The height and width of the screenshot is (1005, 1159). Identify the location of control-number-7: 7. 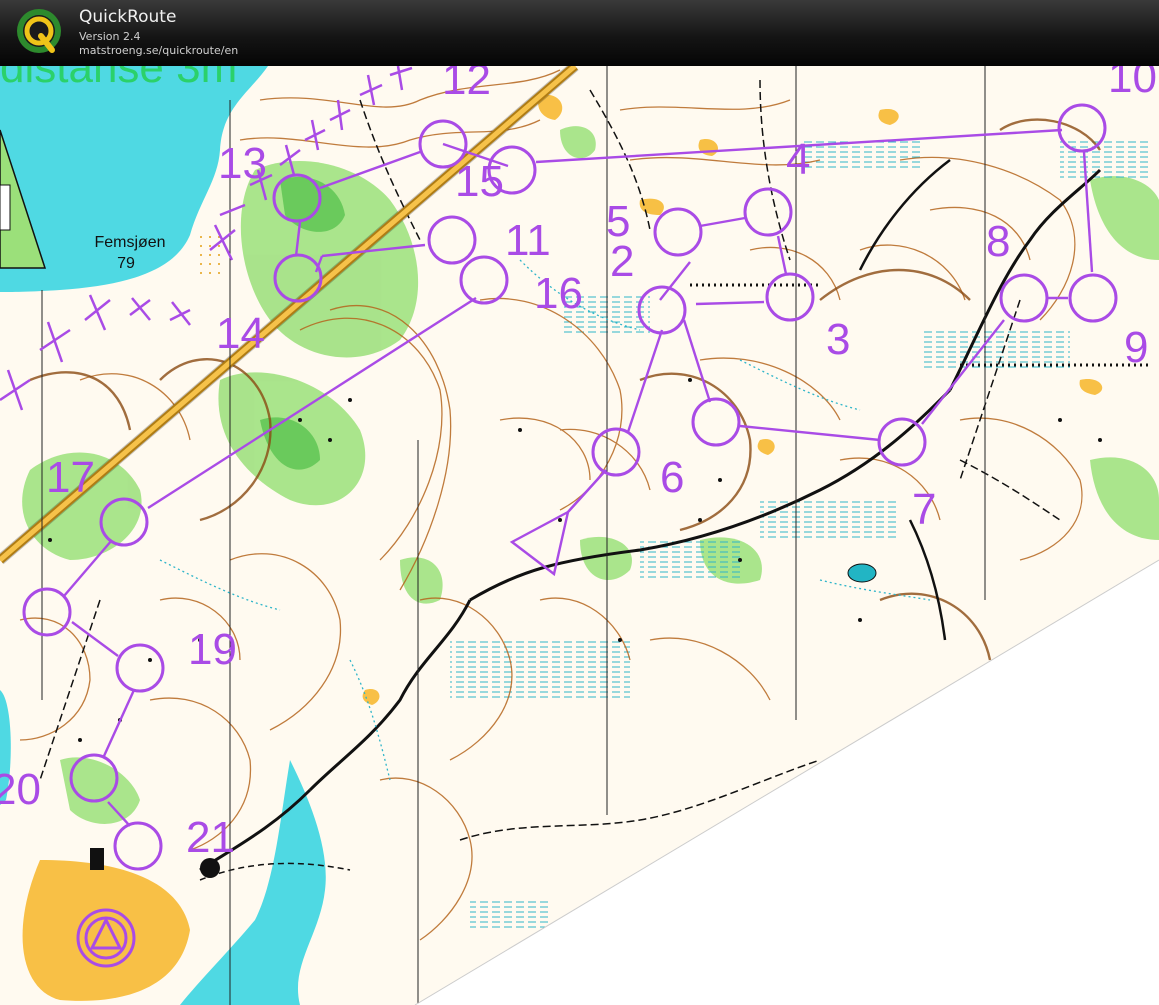
(924, 509).